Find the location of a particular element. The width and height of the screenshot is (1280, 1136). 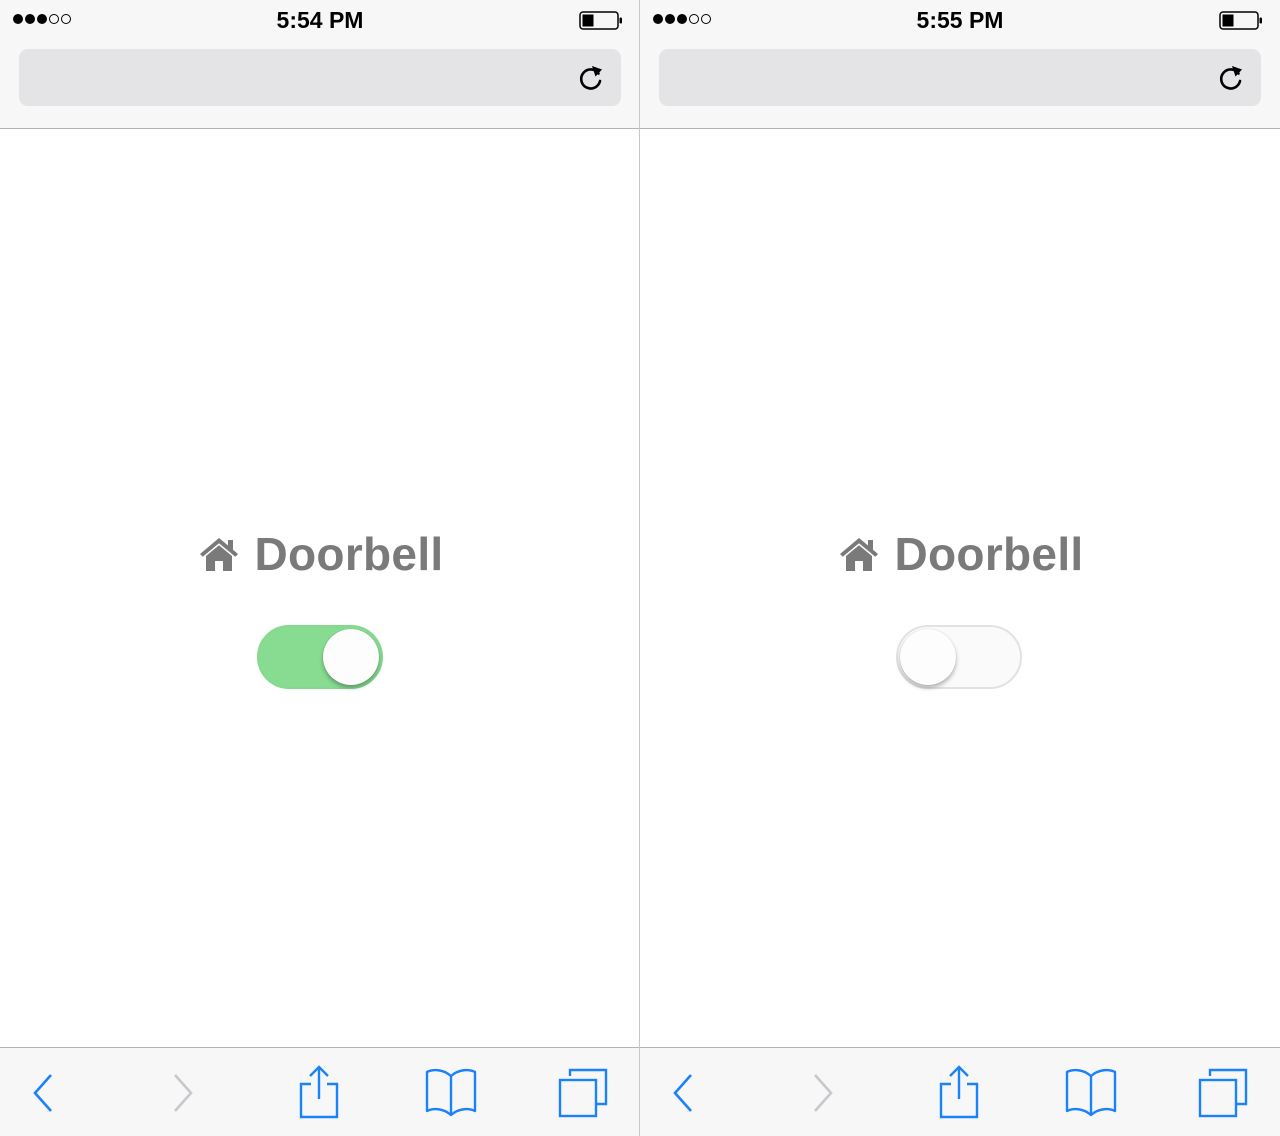

status-bar: 5:54 PM is located at coordinates (320, 20).